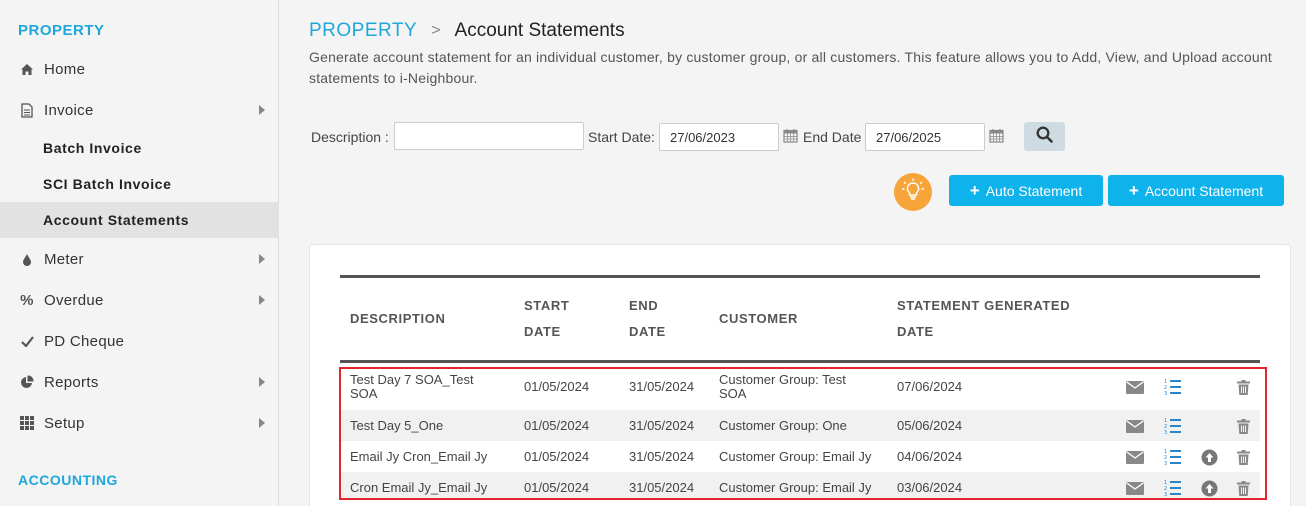 Image resolution: width=1306 pixels, height=506 pixels. Describe the element at coordinates (647, 319) in the screenshot. I see `column-header-end-date: END DATE` at that location.